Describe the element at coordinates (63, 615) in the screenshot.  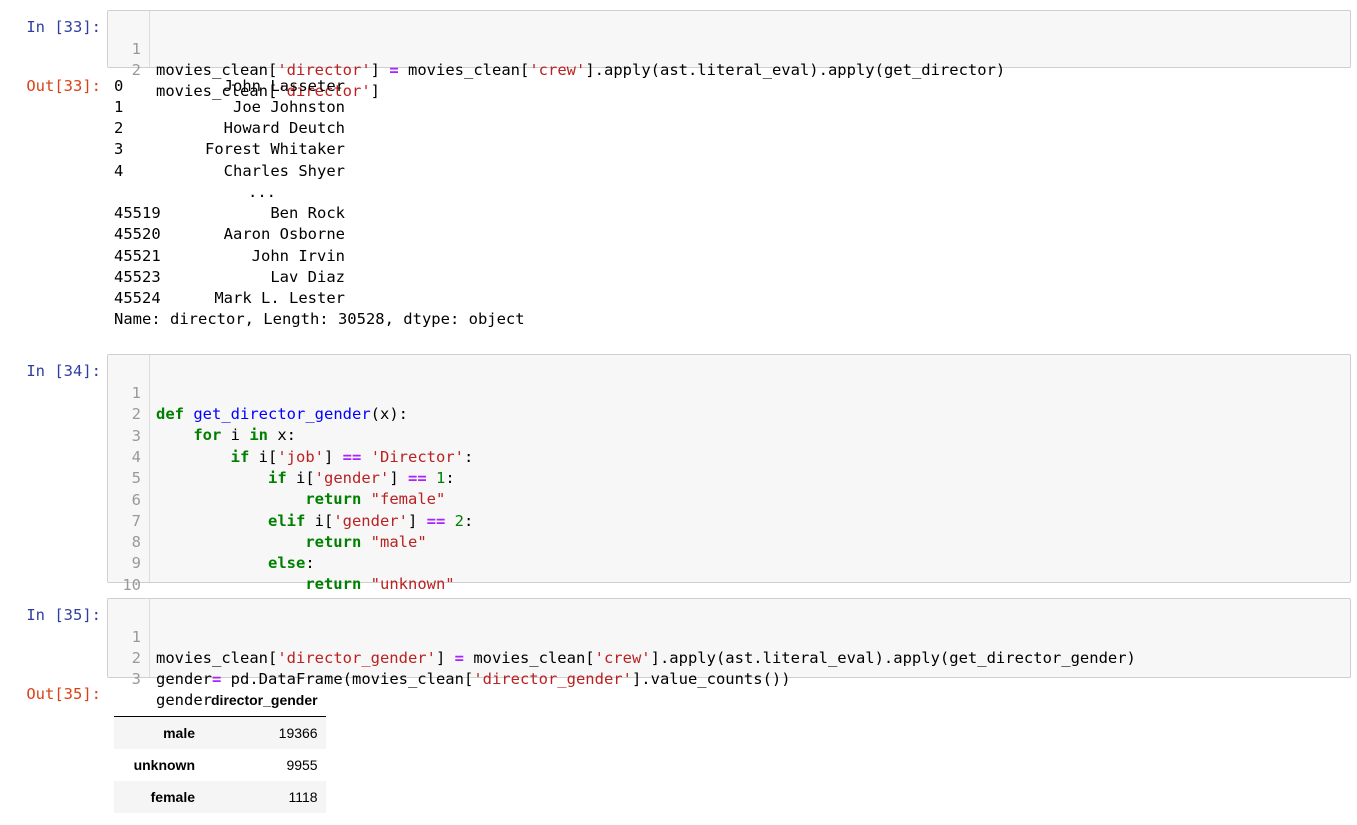
I see `cell-prompt-in-35: In [35]:` at that location.